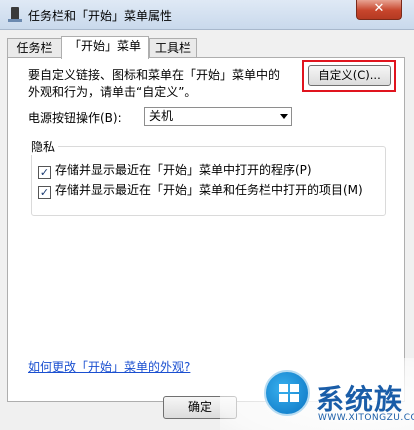  What do you see at coordinates (209, 190) in the screenshot?
I see `recent-items-label: 存储并显示最近在「开始」菜单和任务栏中打开的项目(M)` at bounding box center [209, 190].